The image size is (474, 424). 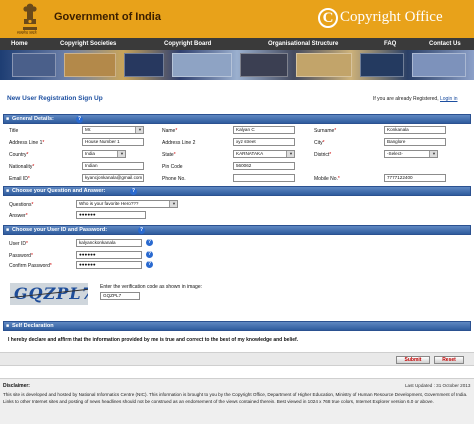 What do you see at coordinates (27, 143) in the screenshot?
I see `address1-label: Address Line 1*` at bounding box center [27, 143].